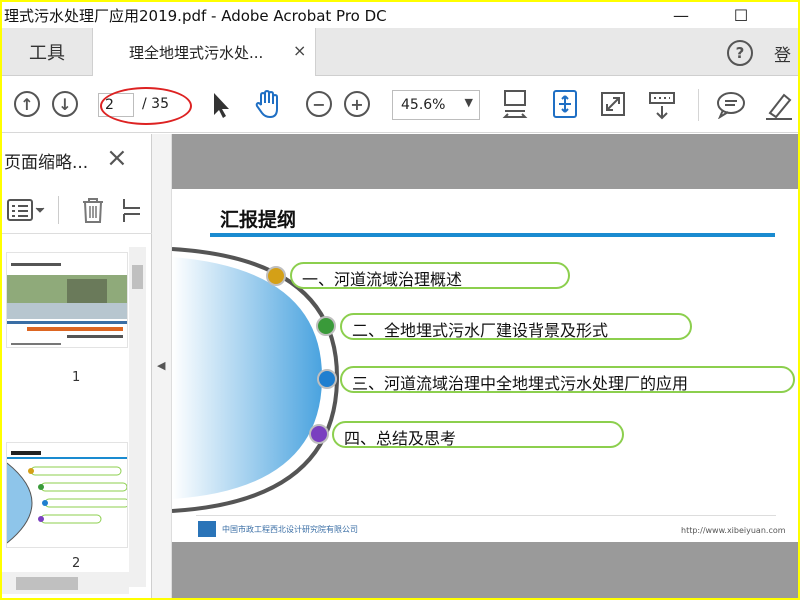  Describe the element at coordinates (423, 105) in the screenshot. I see `zoom-level-value: 45.6%` at that location.